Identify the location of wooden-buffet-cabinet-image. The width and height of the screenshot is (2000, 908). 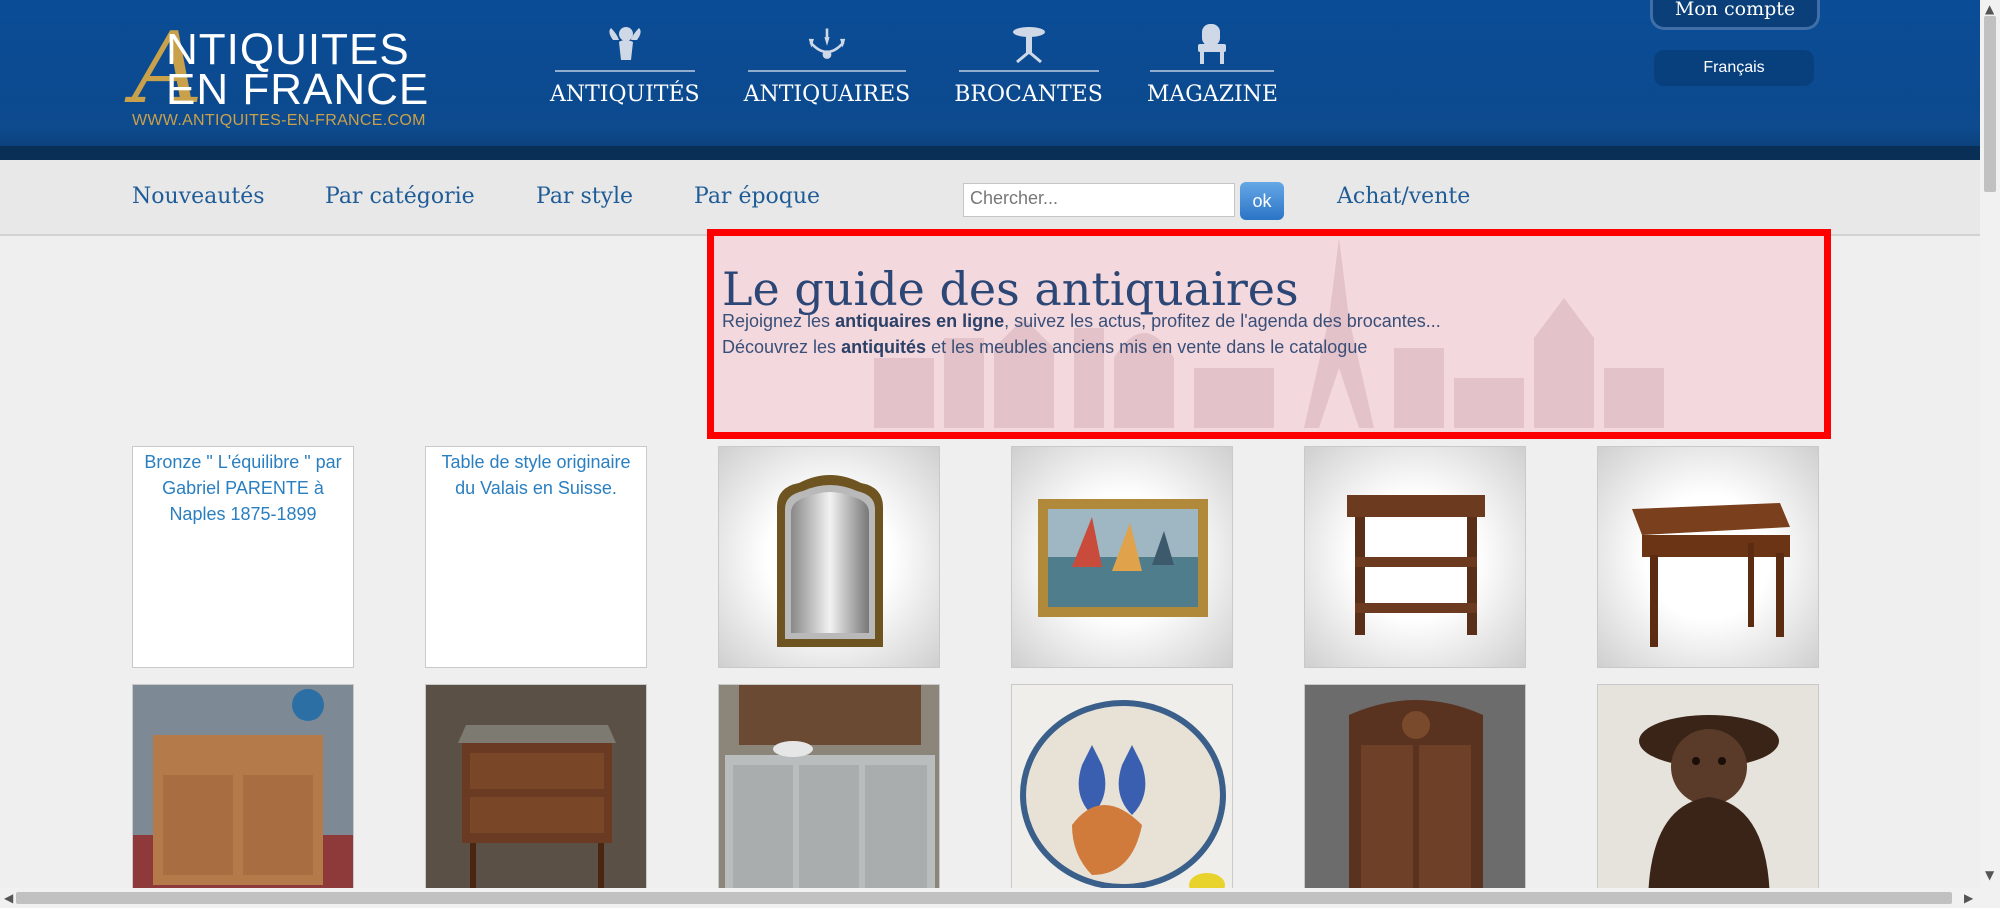
(243, 797).